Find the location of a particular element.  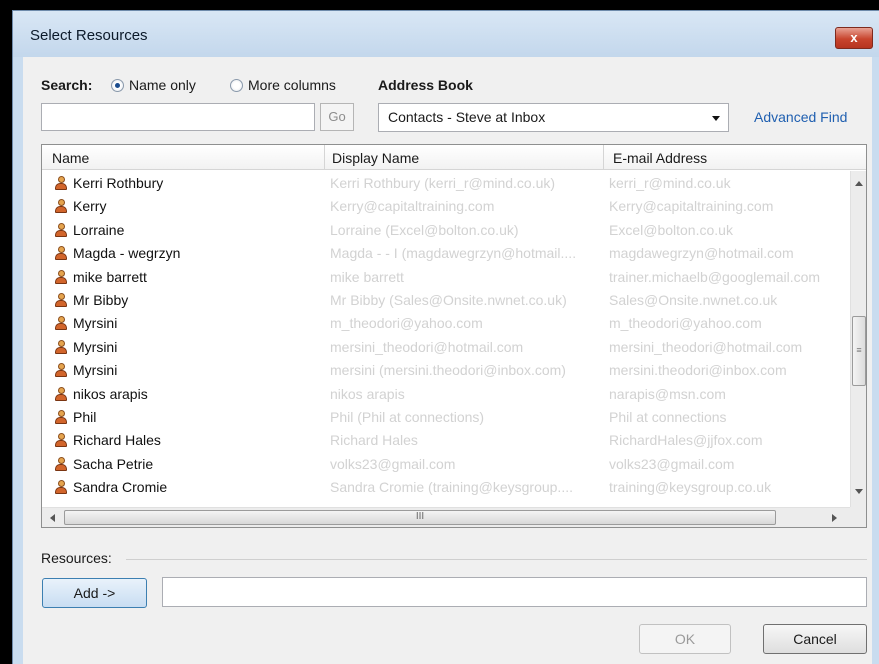

contact-display-name: nikos arapis is located at coordinates (367, 393).